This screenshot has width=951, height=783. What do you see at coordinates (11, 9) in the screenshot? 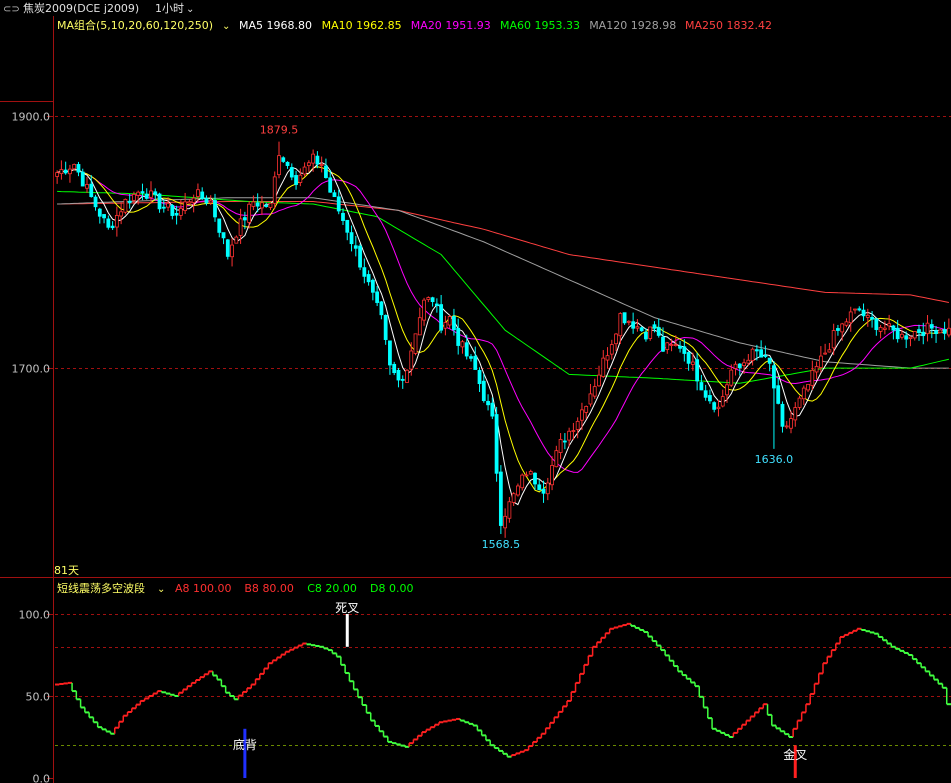
I see `menu-icon: ⊂⊃` at bounding box center [11, 9].